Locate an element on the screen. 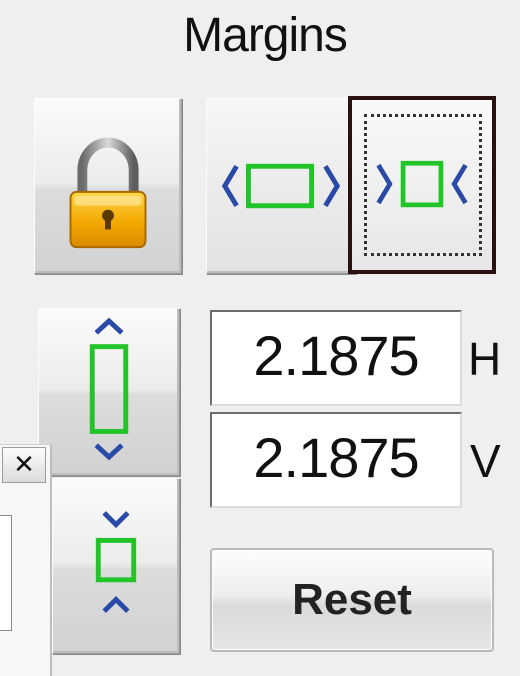  shrink-horizontal-margins-button is located at coordinates (422, 185).